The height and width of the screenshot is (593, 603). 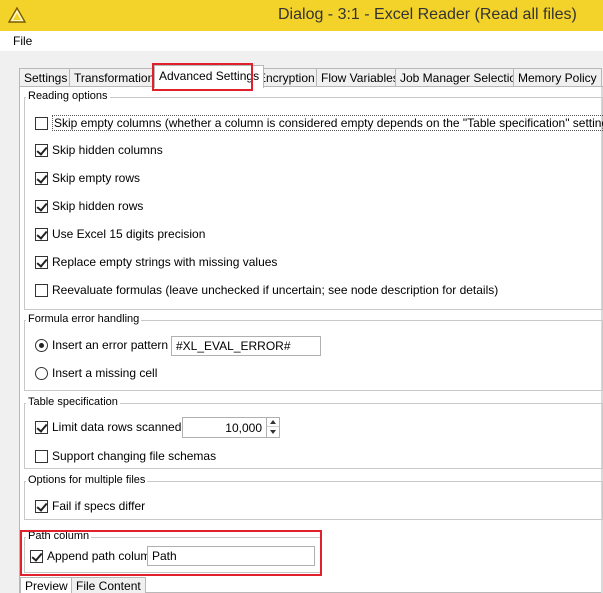 I want to click on tab-advanced-settings: Advanced Settings, so click(x=209, y=76).